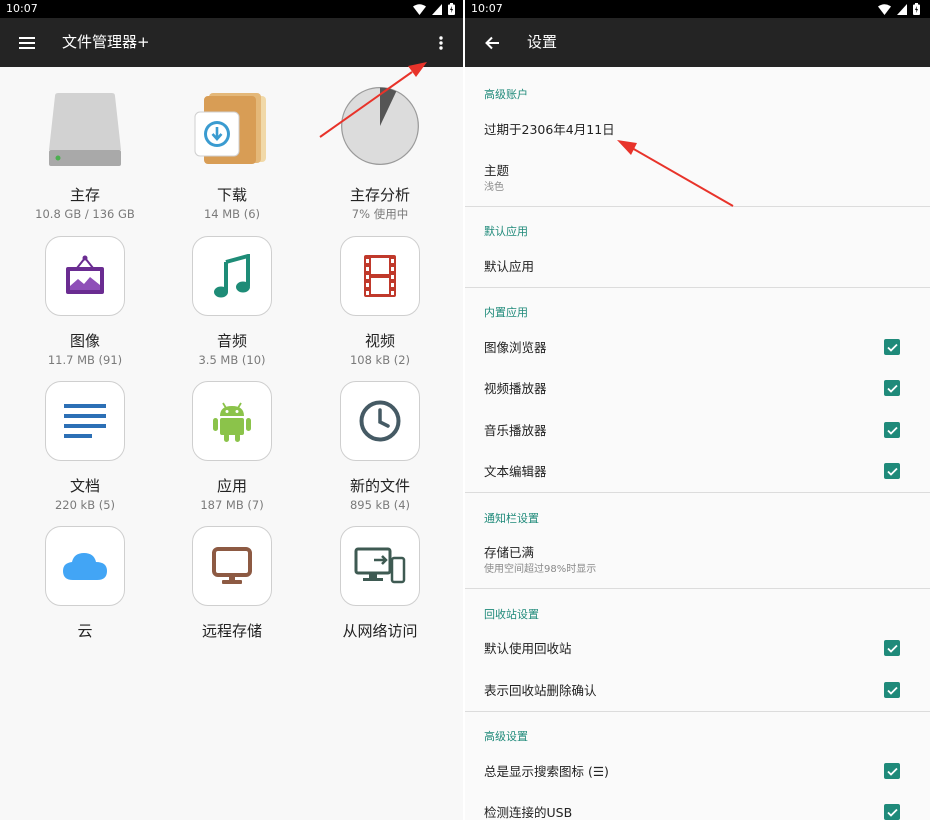 This screenshot has height=820, width=930. What do you see at coordinates (509, 267) in the screenshot?
I see `default-app-item: 默认应用` at bounding box center [509, 267].